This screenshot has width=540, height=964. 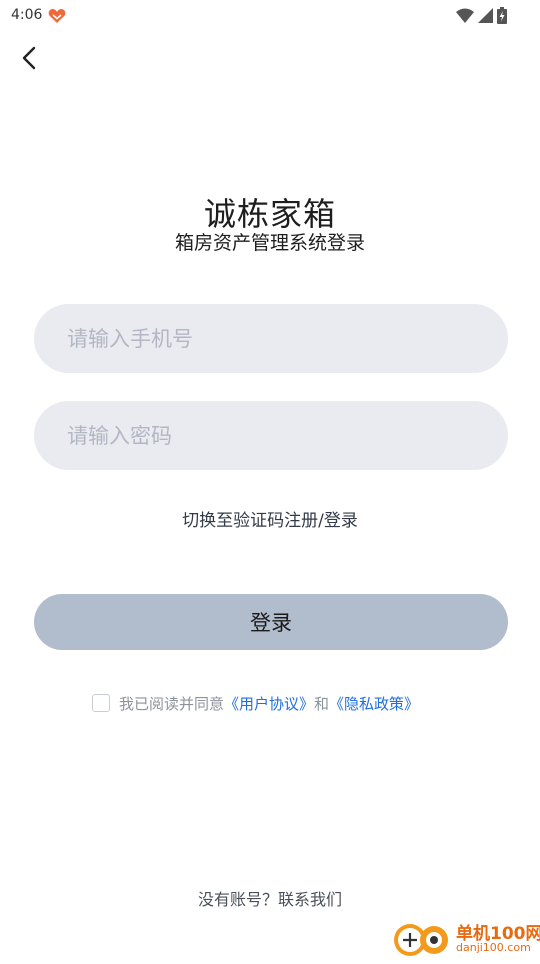 What do you see at coordinates (269, 214) in the screenshot?
I see `page-title: 诚栋家箱` at bounding box center [269, 214].